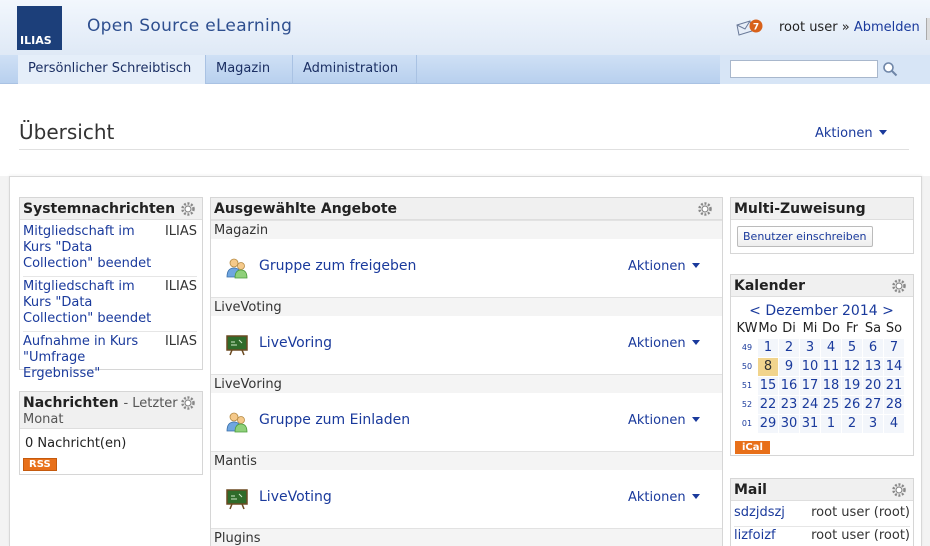 Image resolution: width=930 pixels, height=546 pixels. What do you see at coordinates (789, 385) in the screenshot?
I see `calendar-day: 16` at bounding box center [789, 385].